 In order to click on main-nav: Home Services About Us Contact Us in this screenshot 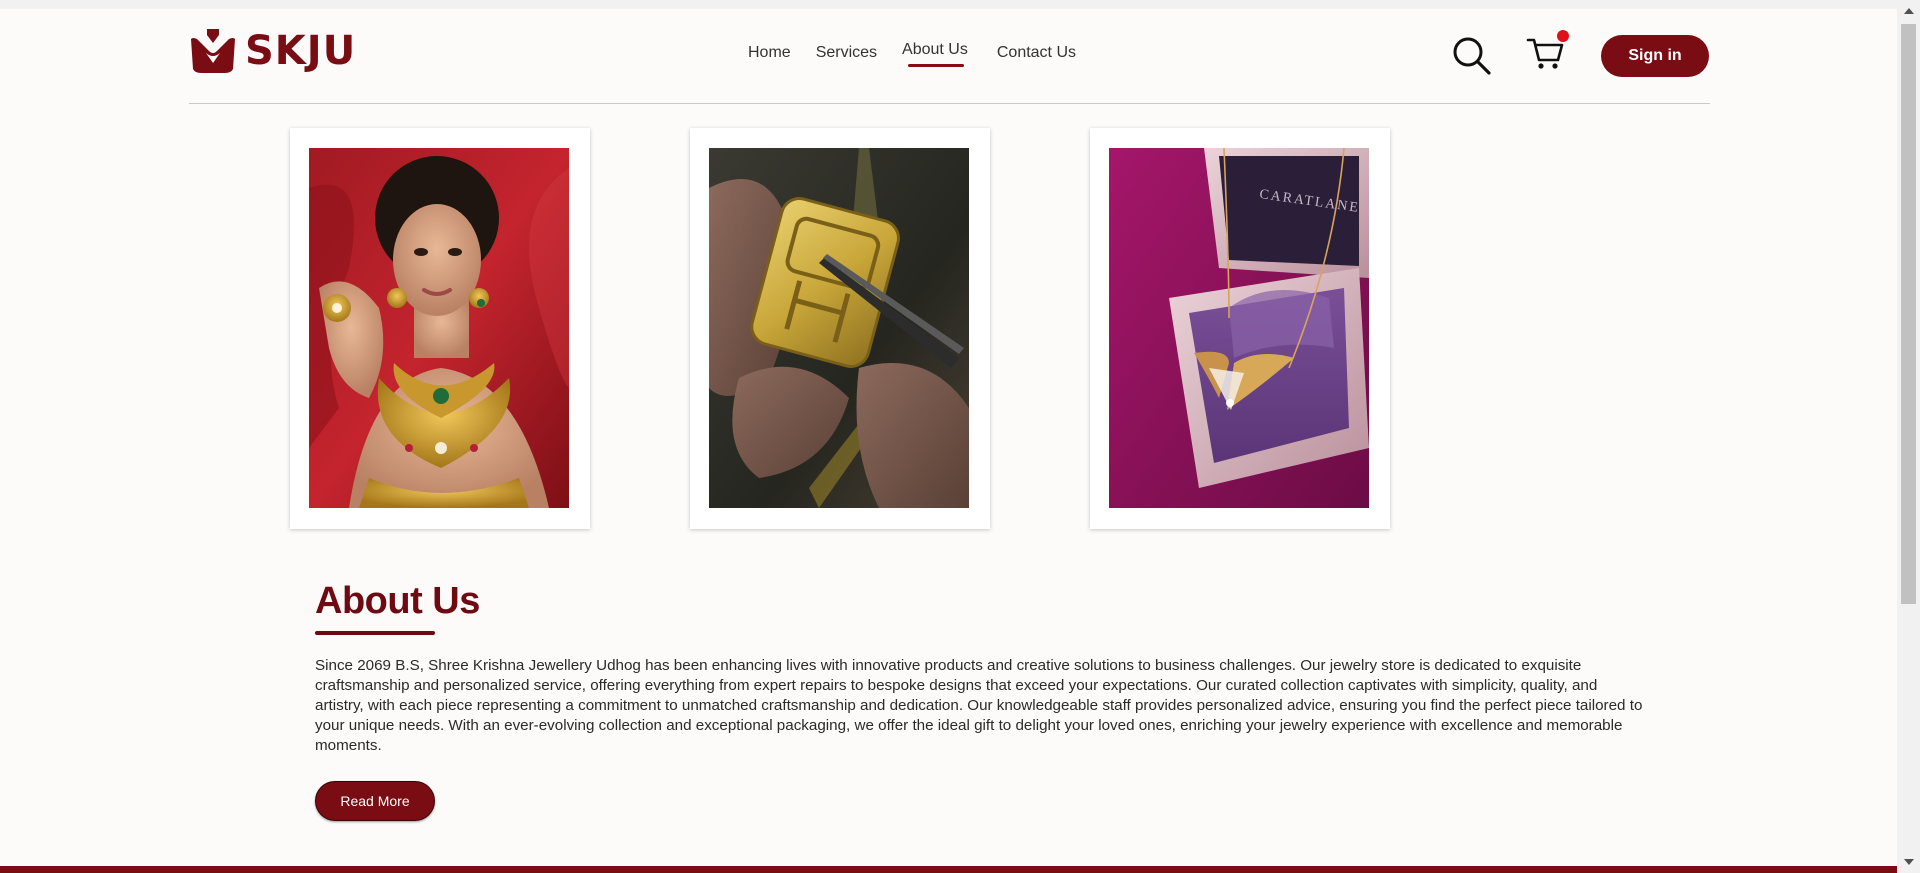, I will do `click(912, 54)`.